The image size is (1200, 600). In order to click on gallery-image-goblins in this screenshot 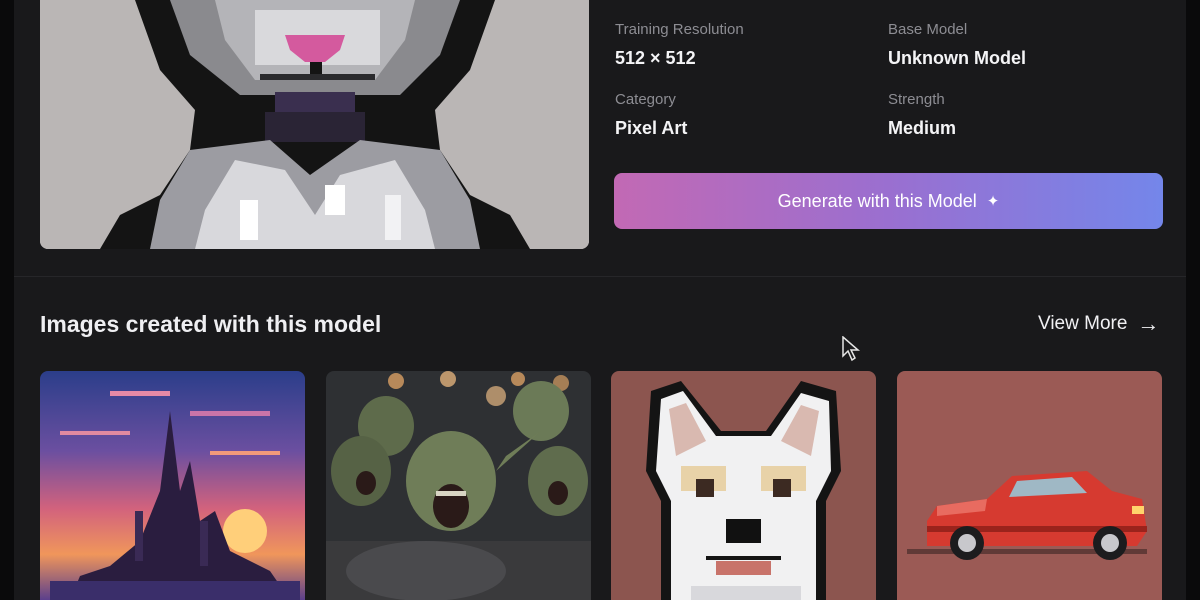, I will do `click(458, 485)`.